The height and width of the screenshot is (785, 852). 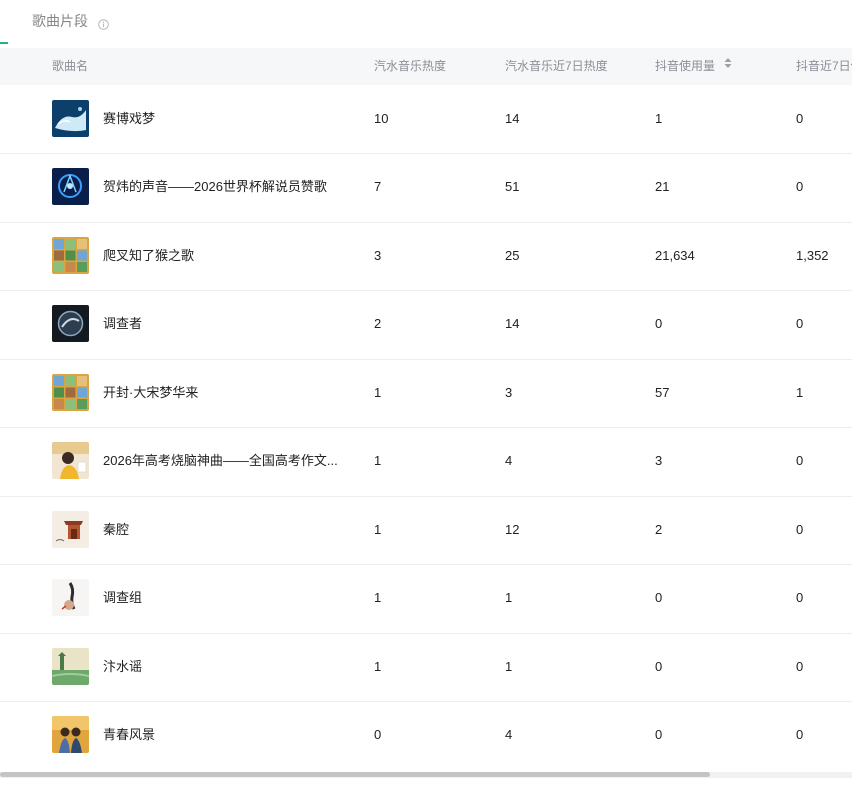 I want to click on douyin-usage-value: 57, so click(x=662, y=392).